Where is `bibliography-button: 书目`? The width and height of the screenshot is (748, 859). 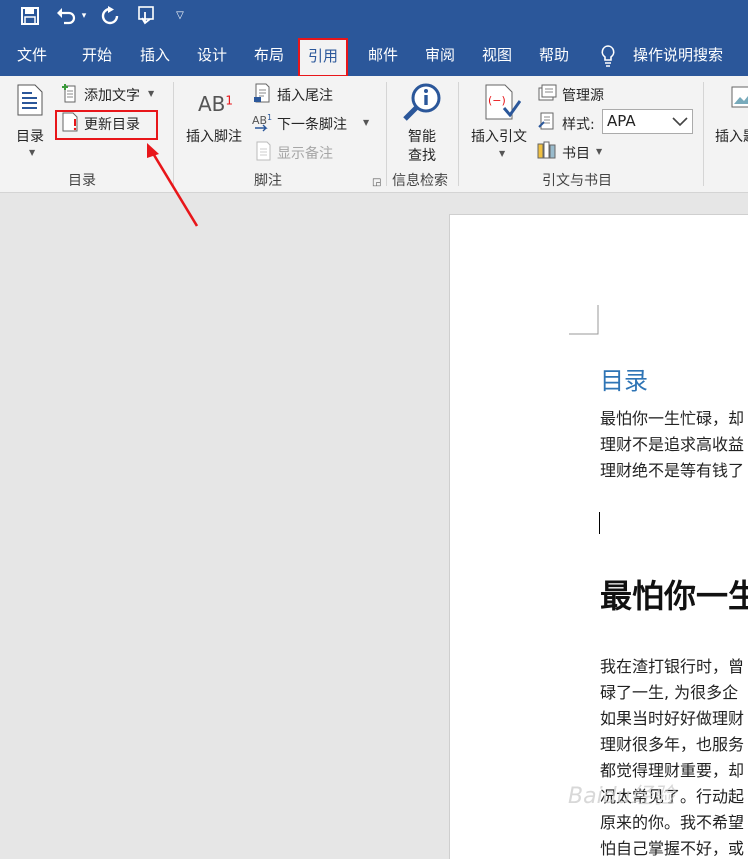
bibliography-button: 书目 is located at coordinates (576, 153).